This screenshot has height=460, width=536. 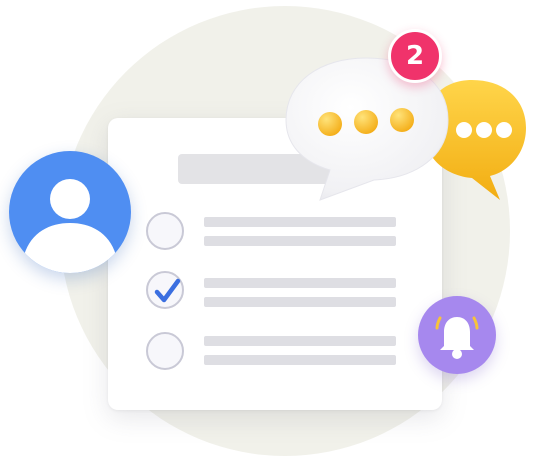 I want to click on checkbox-checked, so click(x=165, y=290).